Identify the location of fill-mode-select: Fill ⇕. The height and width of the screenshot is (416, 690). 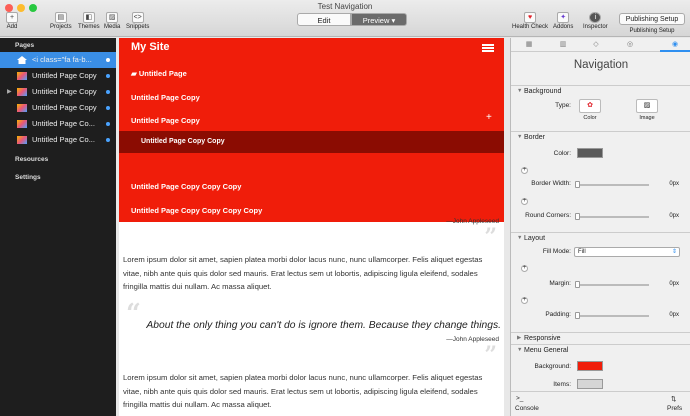
(627, 252).